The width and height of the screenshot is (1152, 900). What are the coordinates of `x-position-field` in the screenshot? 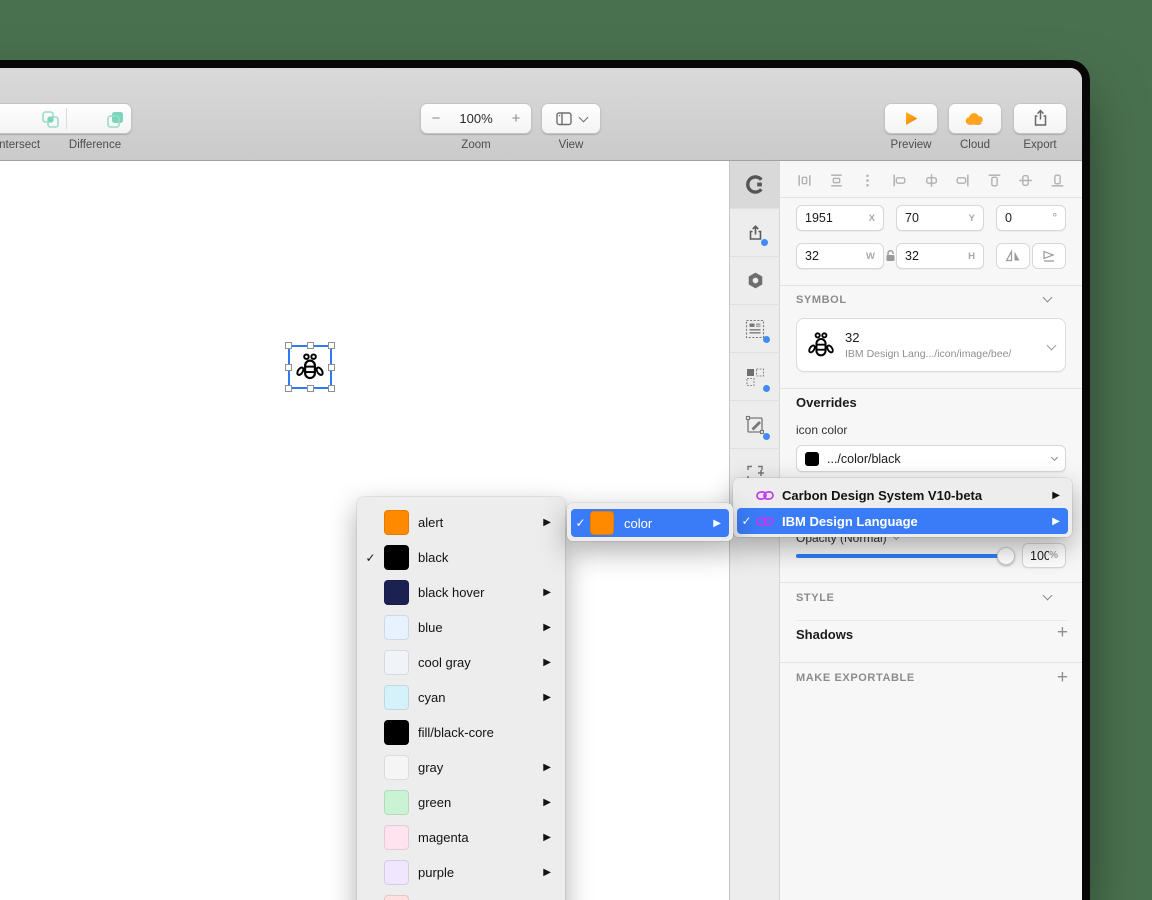 It's located at (837, 218).